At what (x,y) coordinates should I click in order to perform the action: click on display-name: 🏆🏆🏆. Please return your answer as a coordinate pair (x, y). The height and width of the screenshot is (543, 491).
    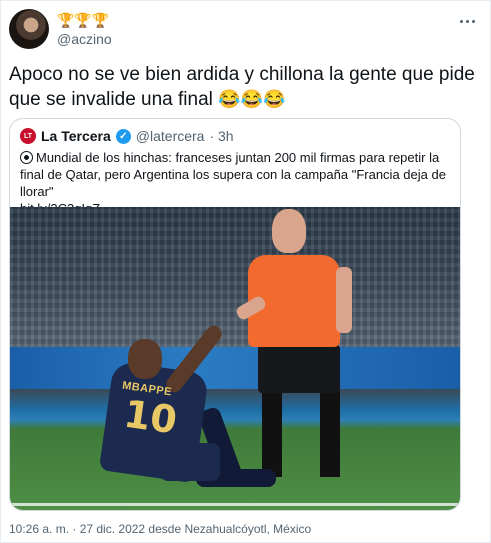
    Looking at the image, I should click on (83, 20).